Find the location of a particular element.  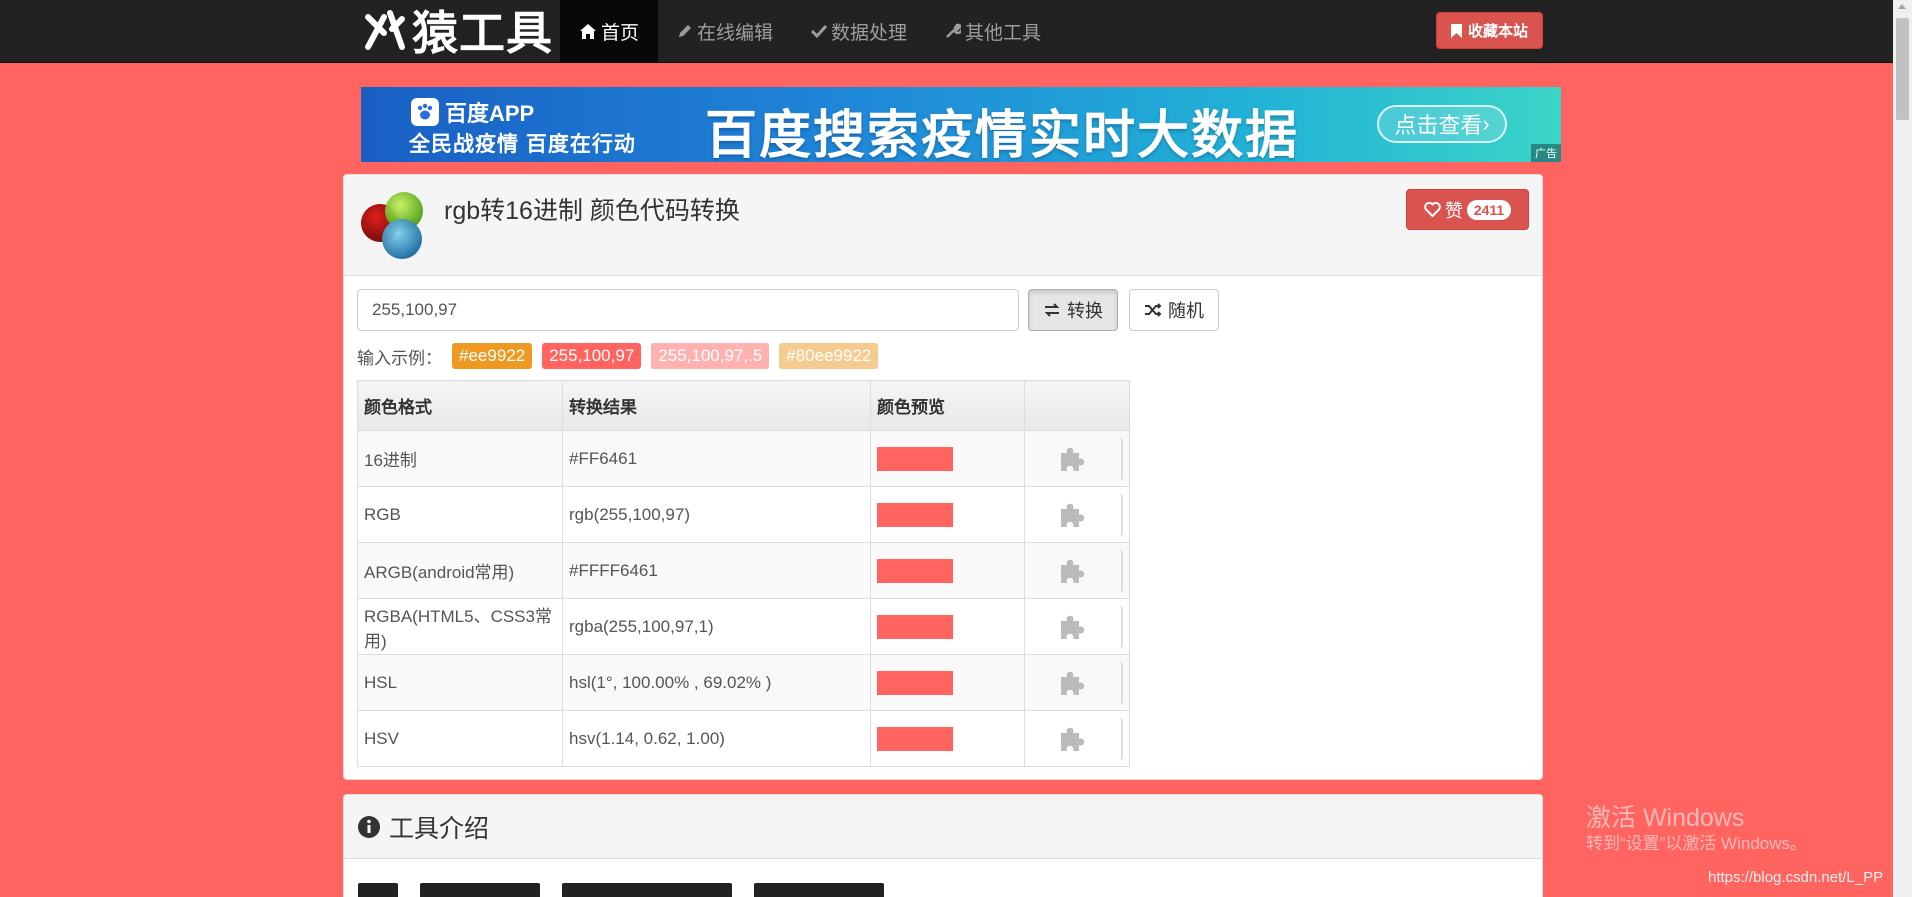

header-action is located at coordinates (1077, 405).